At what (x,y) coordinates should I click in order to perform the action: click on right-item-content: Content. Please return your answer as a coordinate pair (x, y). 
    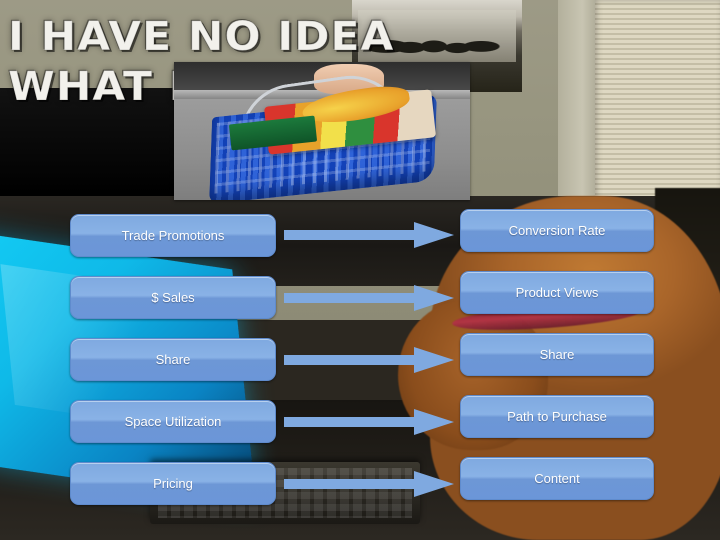
    Looking at the image, I should click on (557, 478).